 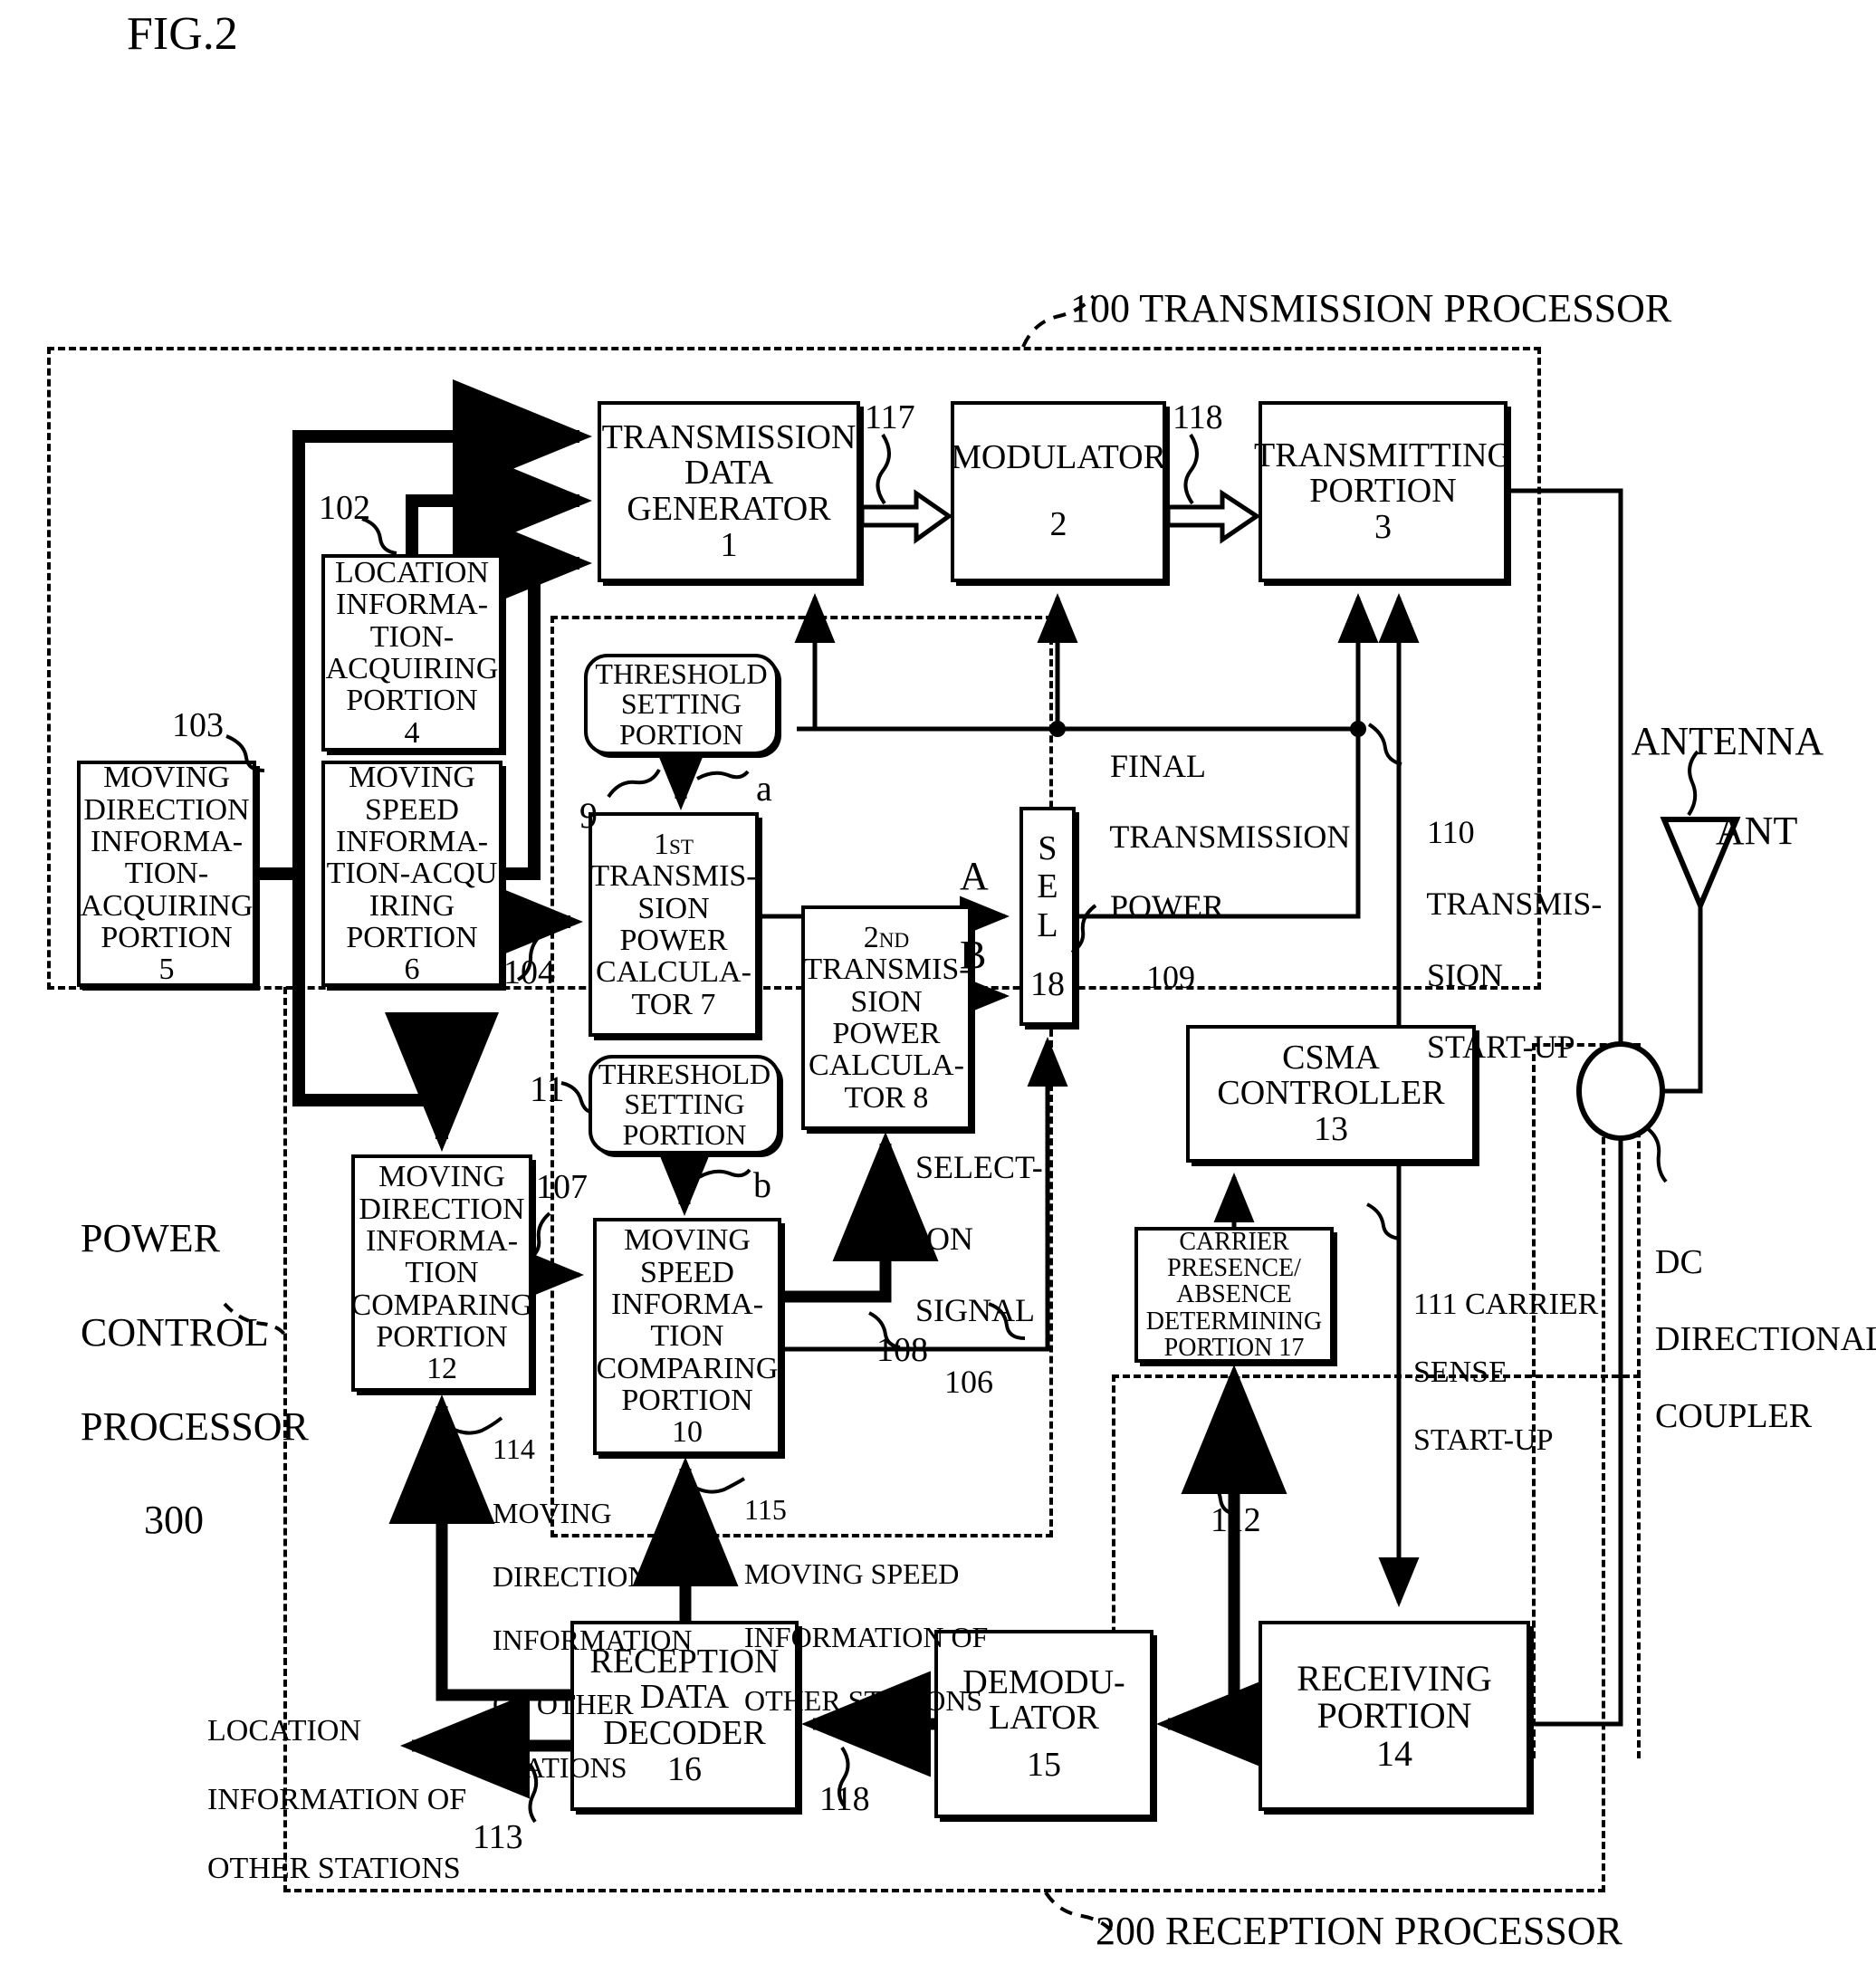 I want to click on final-tx-power-line2: TRANSMISSION, so click(x=1230, y=836).